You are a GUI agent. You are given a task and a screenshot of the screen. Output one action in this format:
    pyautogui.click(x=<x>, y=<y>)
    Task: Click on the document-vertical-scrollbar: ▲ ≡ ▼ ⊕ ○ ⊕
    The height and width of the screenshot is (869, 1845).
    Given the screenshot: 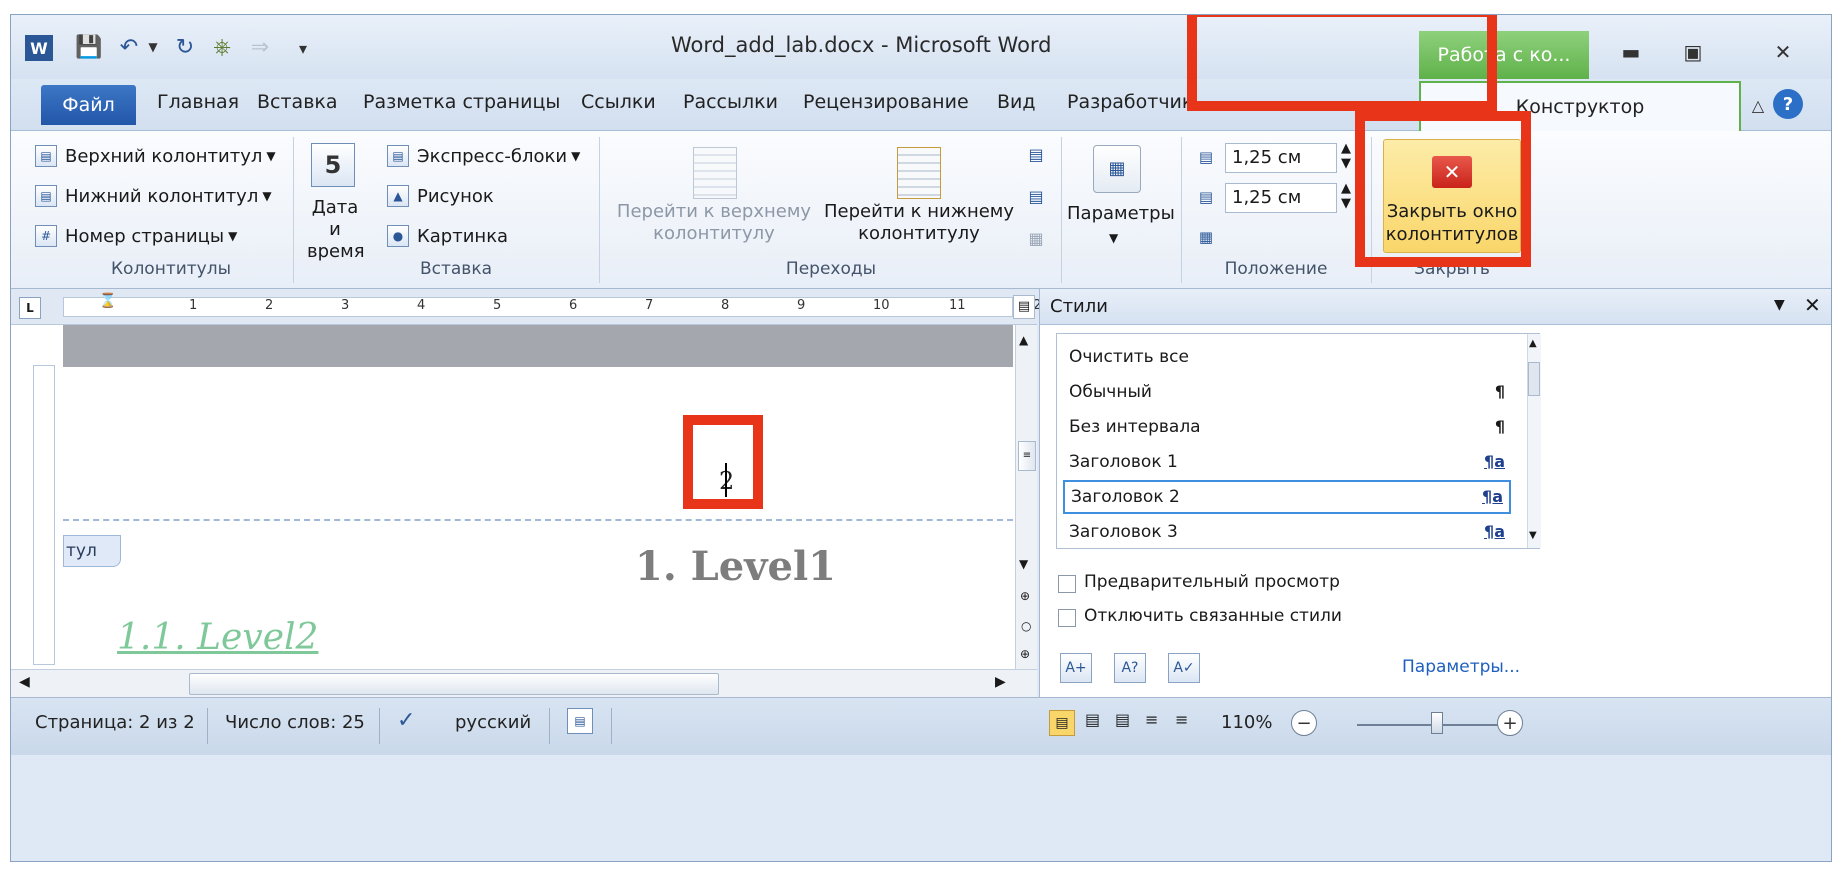 What is the action you would take?
    pyautogui.click(x=1026, y=497)
    